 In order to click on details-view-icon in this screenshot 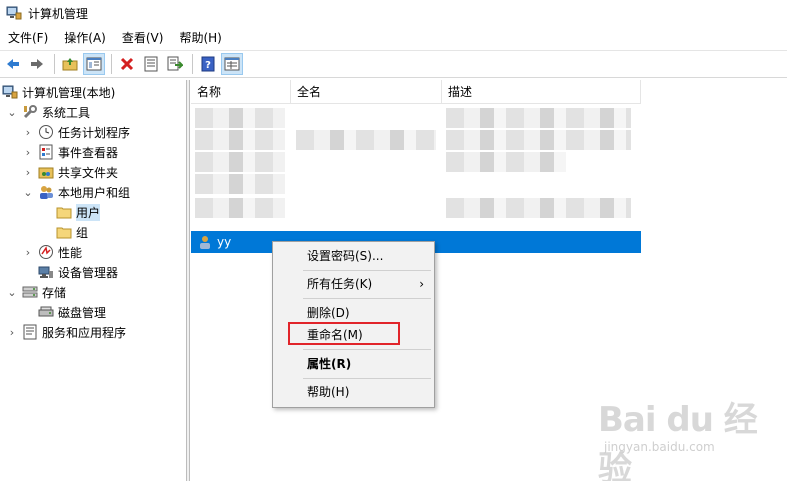, I will do `click(232, 64)`.